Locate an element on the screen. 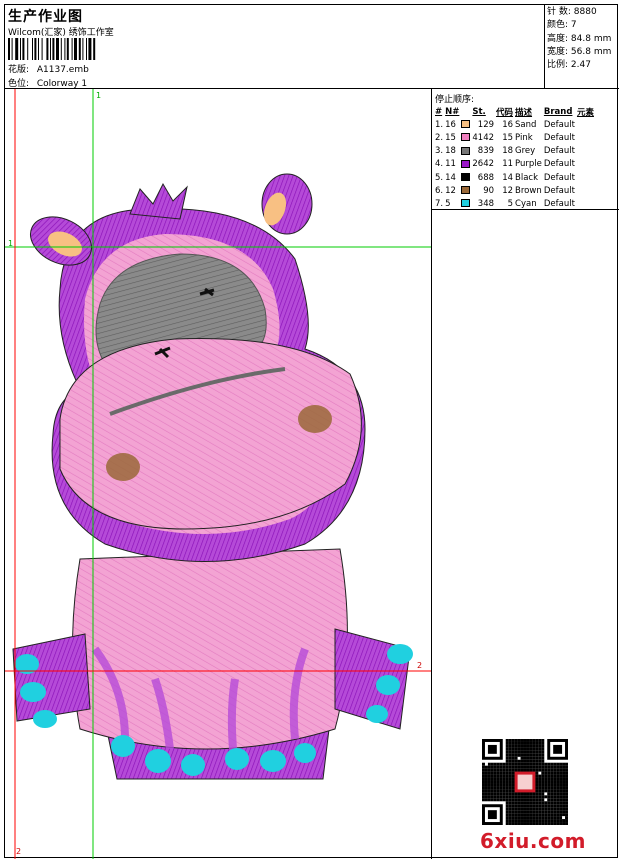 The width and height of the screenshot is (620, 860). row-description: Purple is located at coordinates (528, 164).